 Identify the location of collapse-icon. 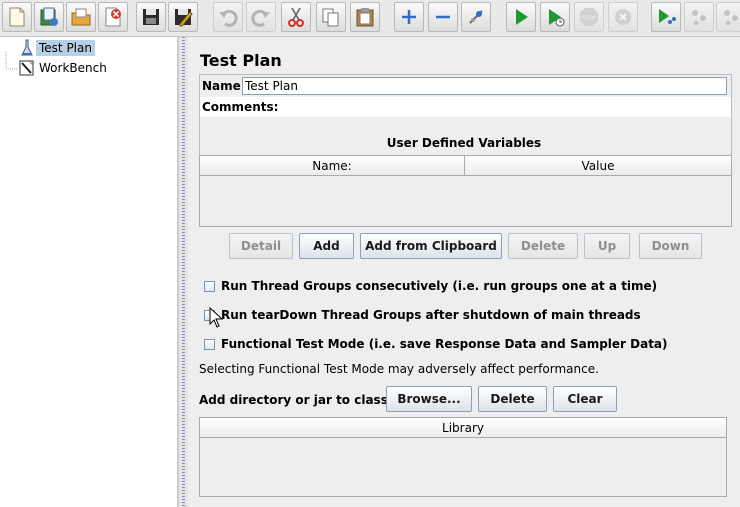
(443, 17).